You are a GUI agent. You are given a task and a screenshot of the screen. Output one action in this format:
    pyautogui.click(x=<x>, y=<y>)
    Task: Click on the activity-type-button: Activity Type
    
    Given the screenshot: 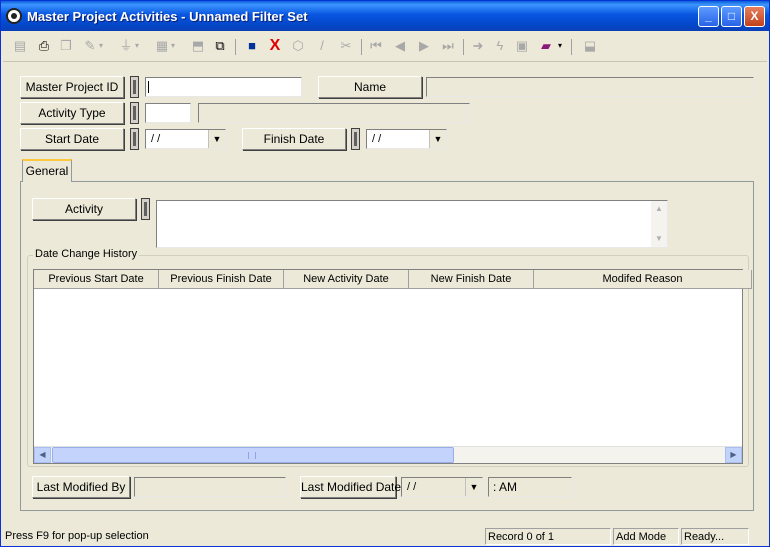 What is the action you would take?
    pyautogui.click(x=72, y=113)
    